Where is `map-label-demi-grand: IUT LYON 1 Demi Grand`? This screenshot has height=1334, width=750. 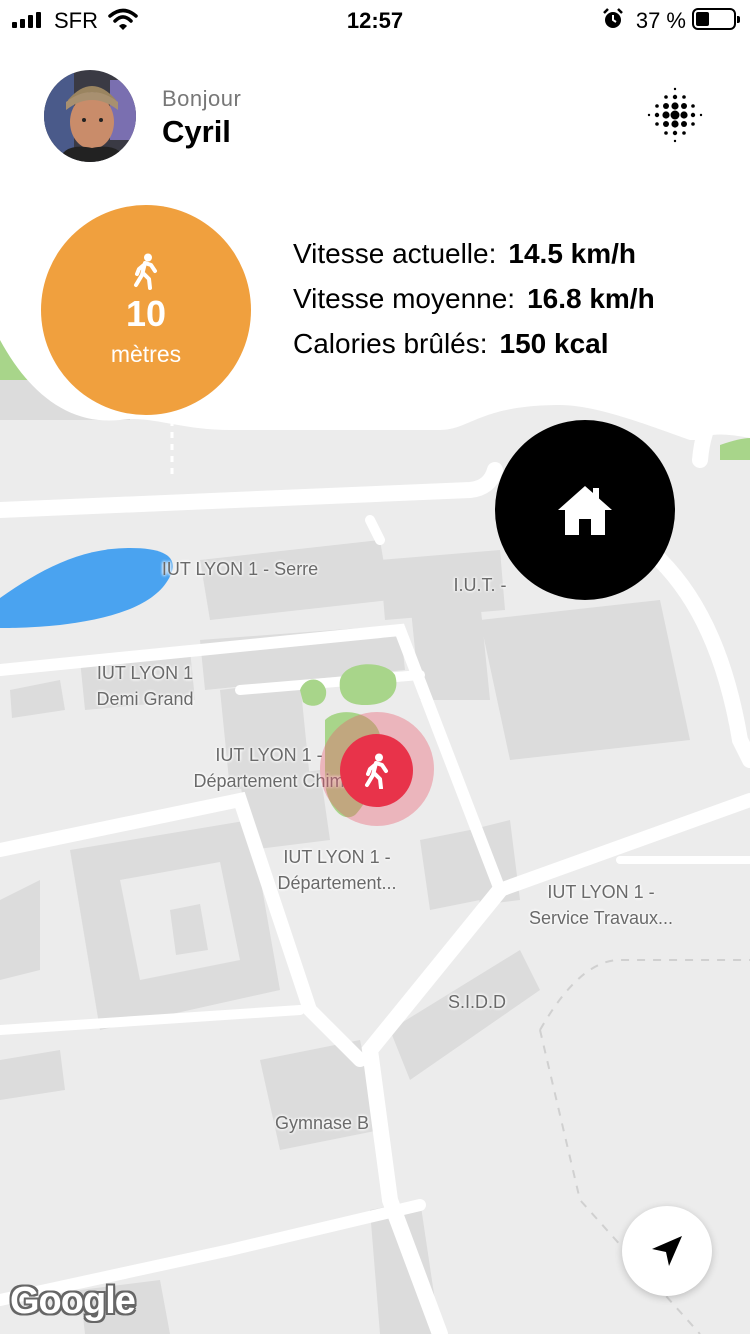 map-label-demi-grand: IUT LYON 1 Demi Grand is located at coordinates (145, 686).